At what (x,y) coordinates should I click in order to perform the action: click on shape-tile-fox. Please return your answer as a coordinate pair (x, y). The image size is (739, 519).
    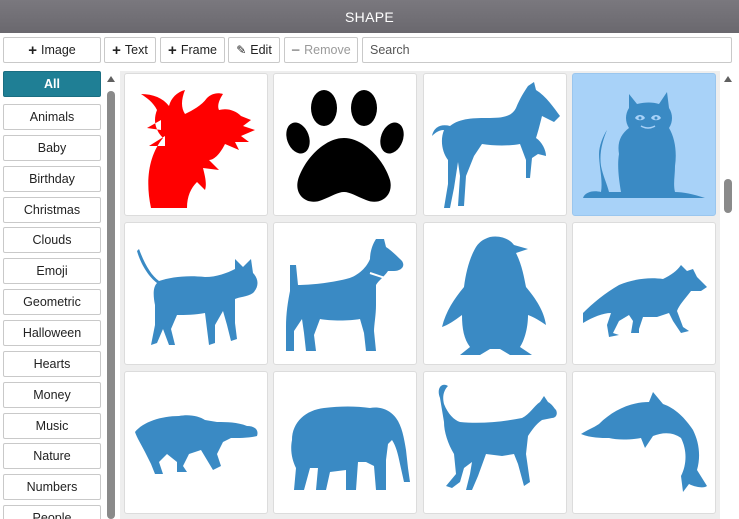
    Looking at the image, I should click on (644, 293).